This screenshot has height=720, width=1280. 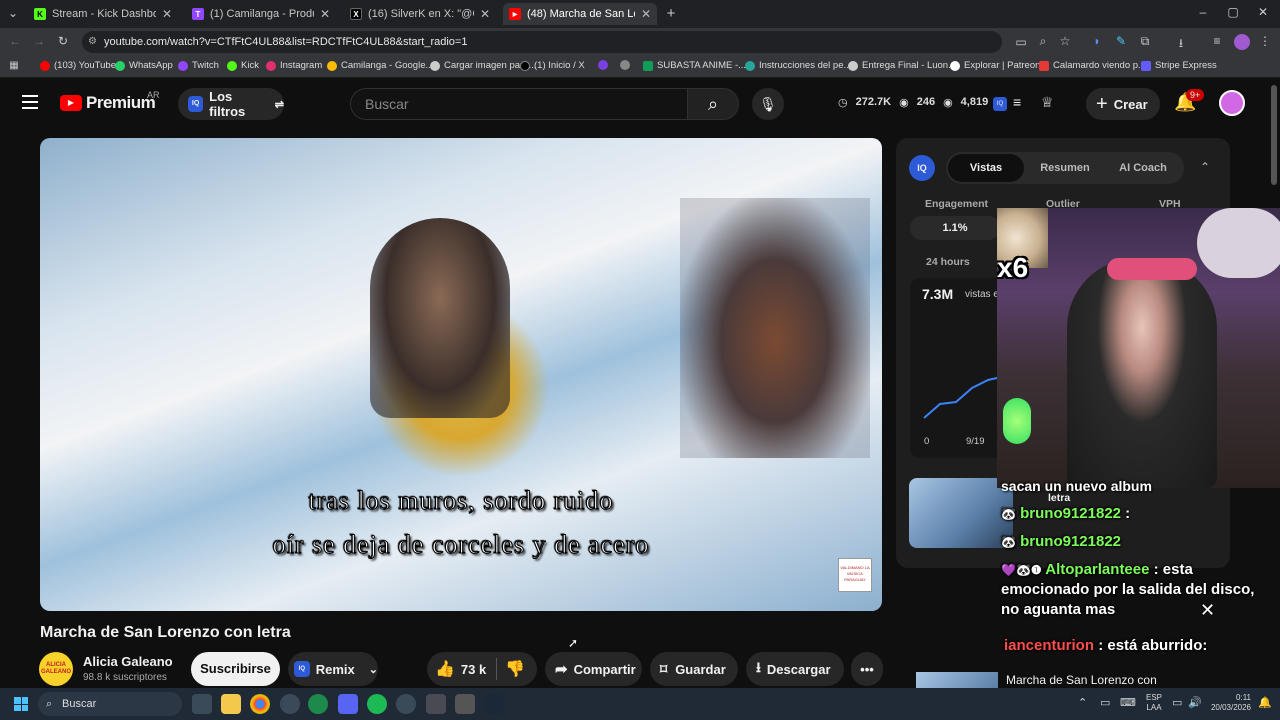 What do you see at coordinates (995, 65) in the screenshot?
I see `bookmark-patreon: Explorar | Patreon` at bounding box center [995, 65].